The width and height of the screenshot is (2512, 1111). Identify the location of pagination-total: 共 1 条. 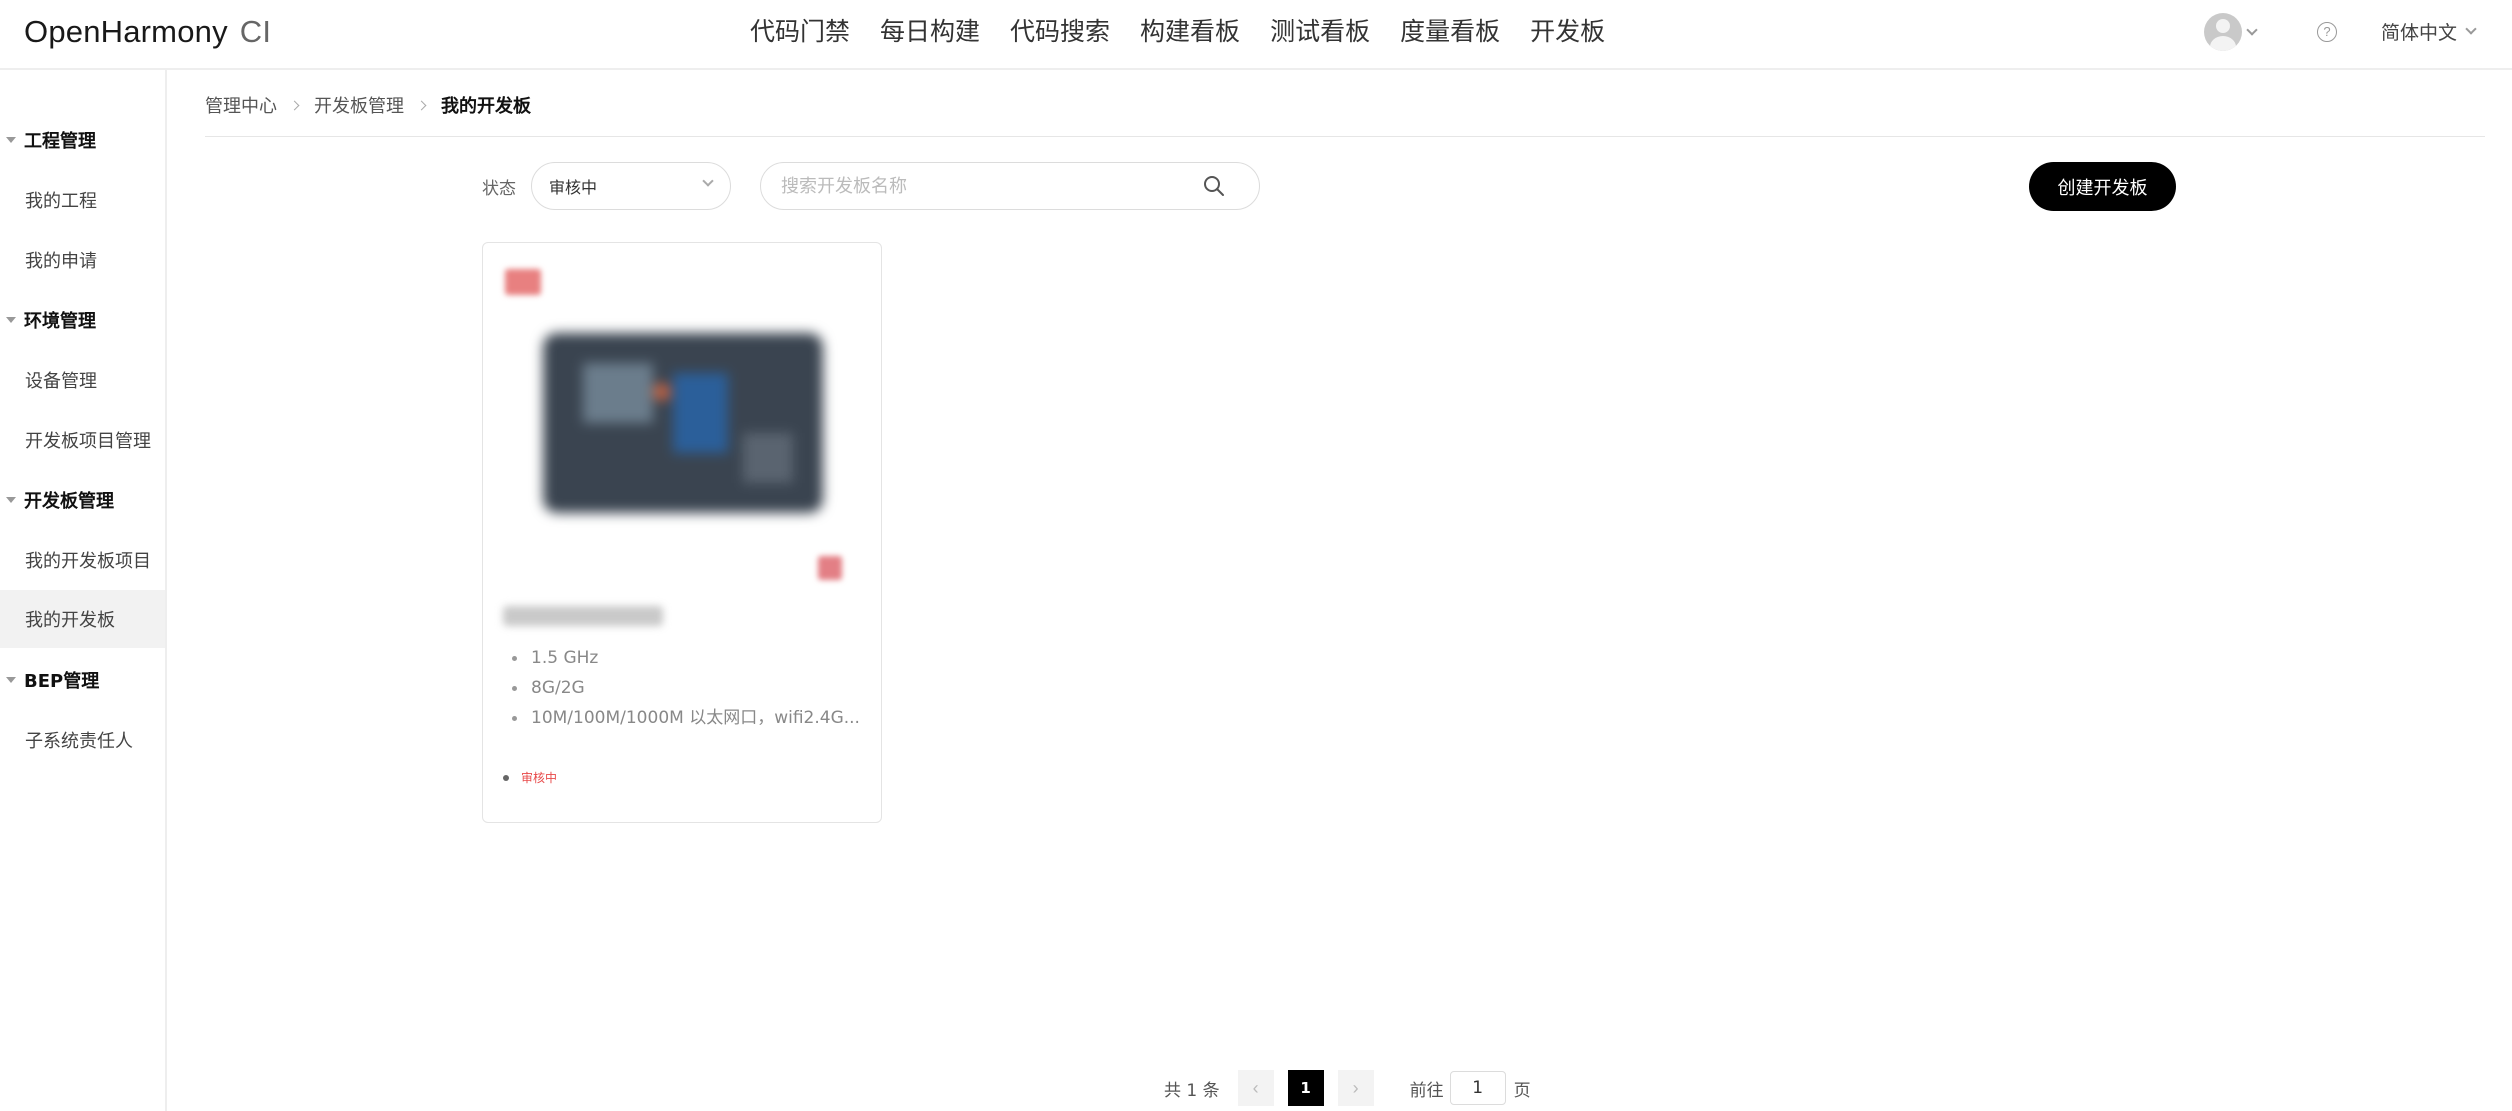
(1192, 1090).